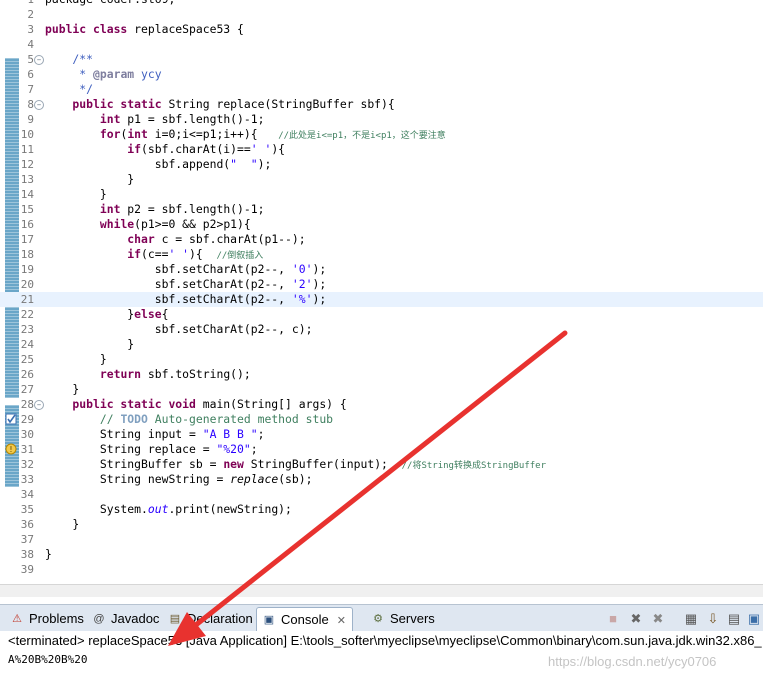  What do you see at coordinates (107, 104) in the screenshot?
I see `code-token: public static` at bounding box center [107, 104].